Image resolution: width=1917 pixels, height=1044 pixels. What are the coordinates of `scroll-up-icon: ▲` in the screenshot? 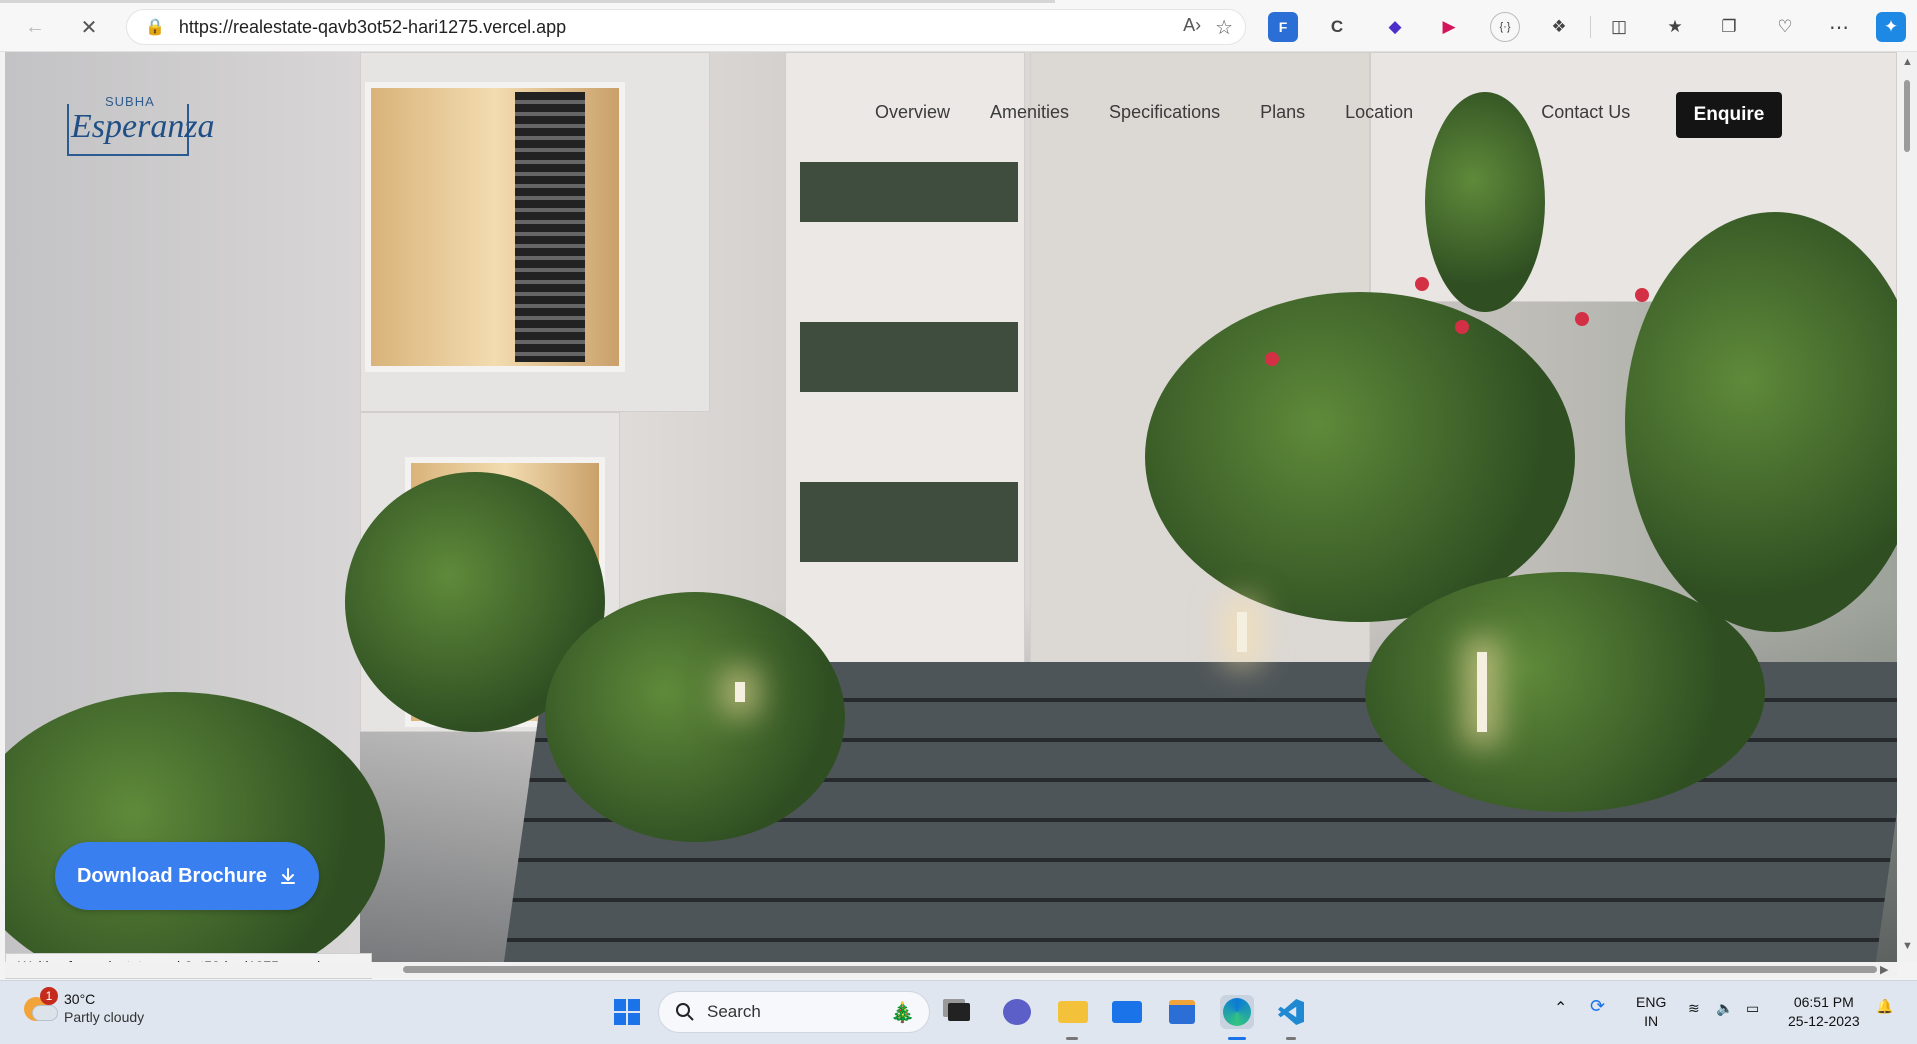 It's located at (1907, 62).